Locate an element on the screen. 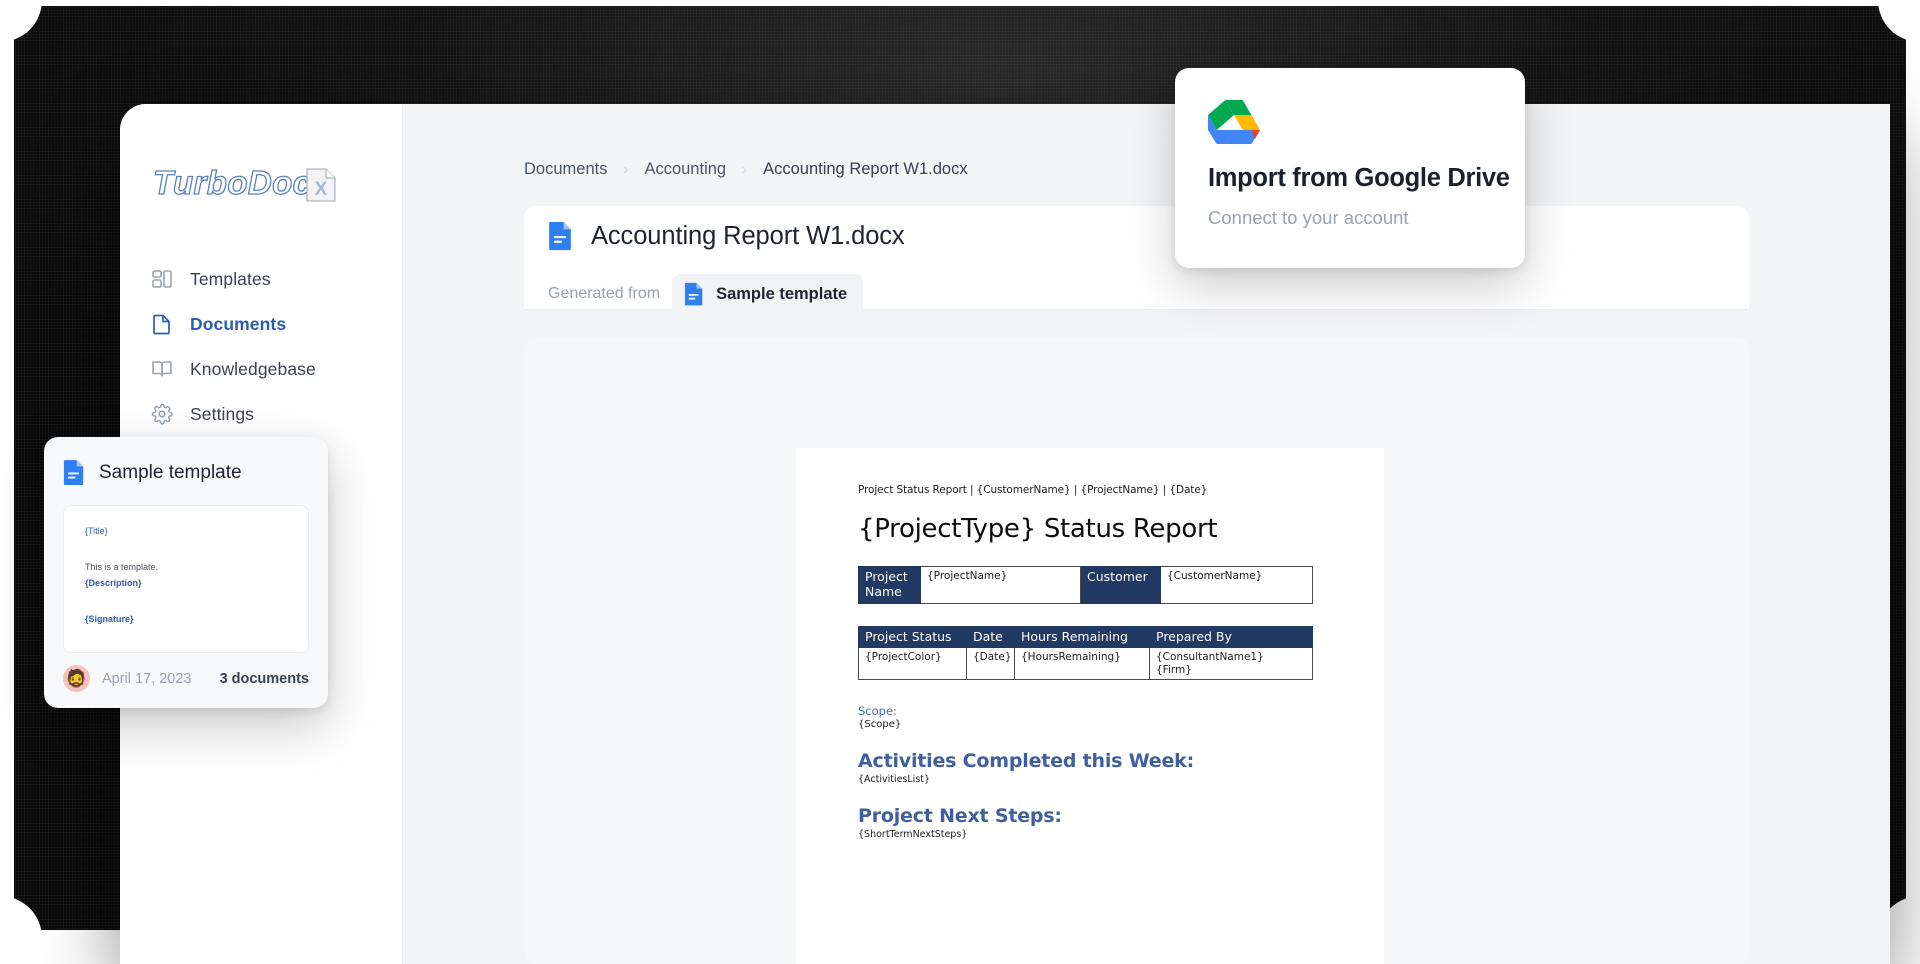  breadcrumb-item-documents: Documents is located at coordinates (565, 169).